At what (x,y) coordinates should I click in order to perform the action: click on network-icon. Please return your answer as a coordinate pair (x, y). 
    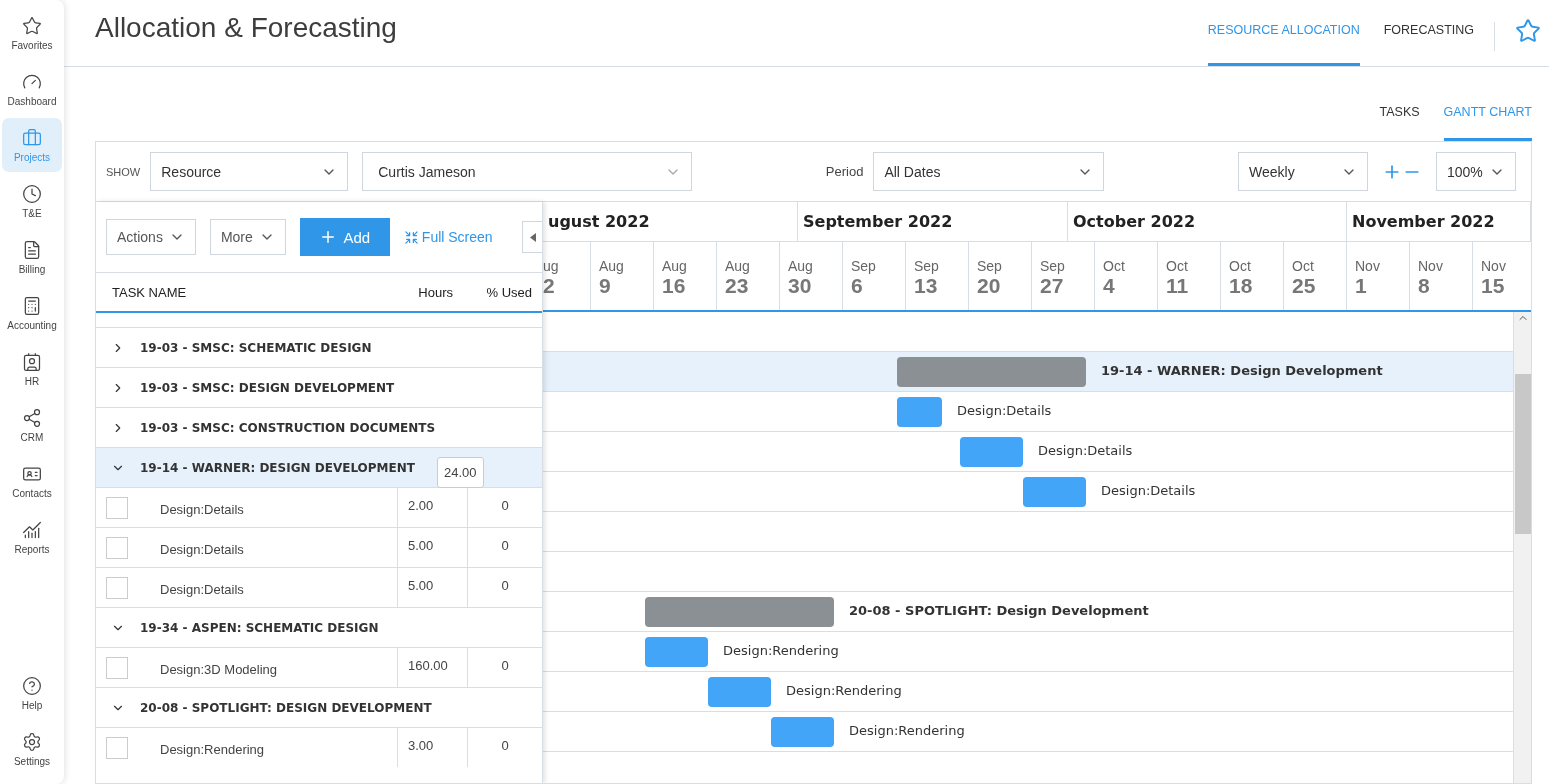
    Looking at the image, I should click on (32, 417).